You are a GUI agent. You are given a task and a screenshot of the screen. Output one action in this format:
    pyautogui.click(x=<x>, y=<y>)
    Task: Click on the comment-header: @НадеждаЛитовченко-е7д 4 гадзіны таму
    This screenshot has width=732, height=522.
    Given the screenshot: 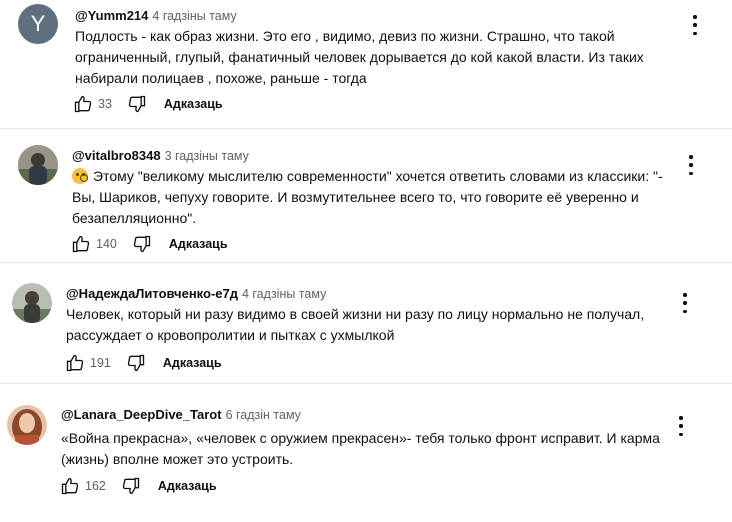 What is the action you would take?
    pyautogui.click(x=196, y=293)
    